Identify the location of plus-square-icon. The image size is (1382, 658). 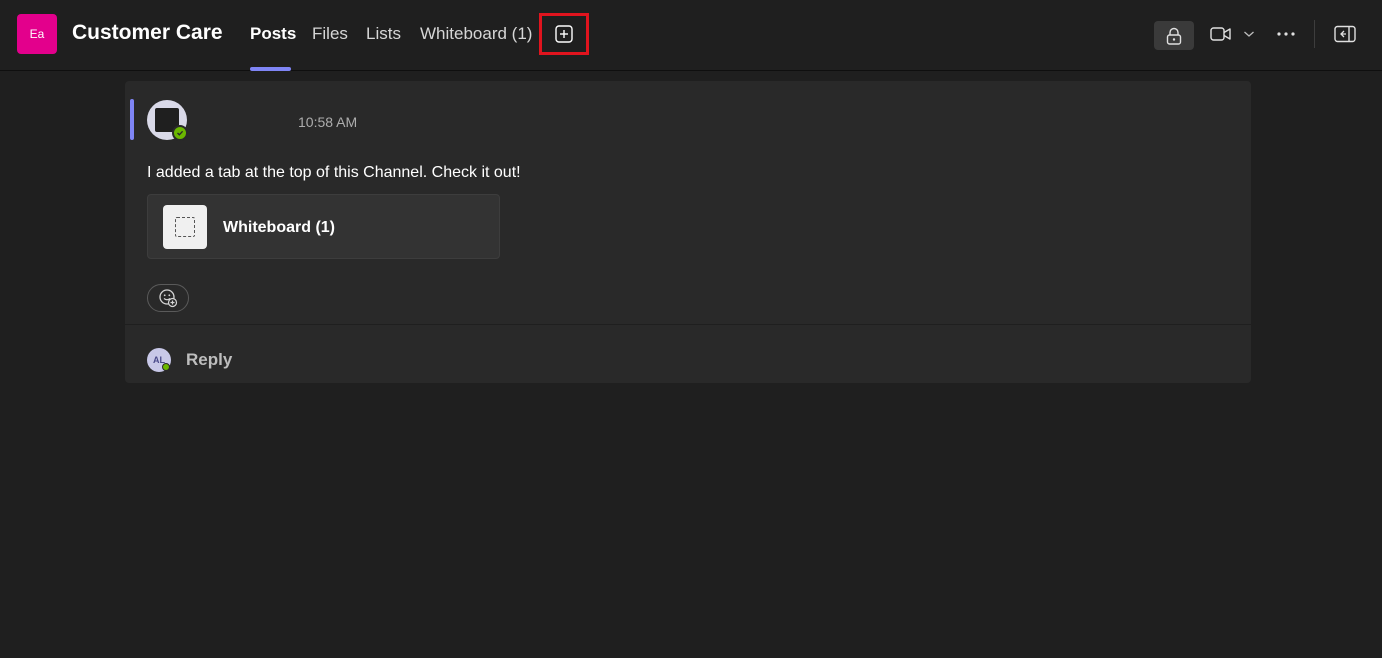
(564, 34).